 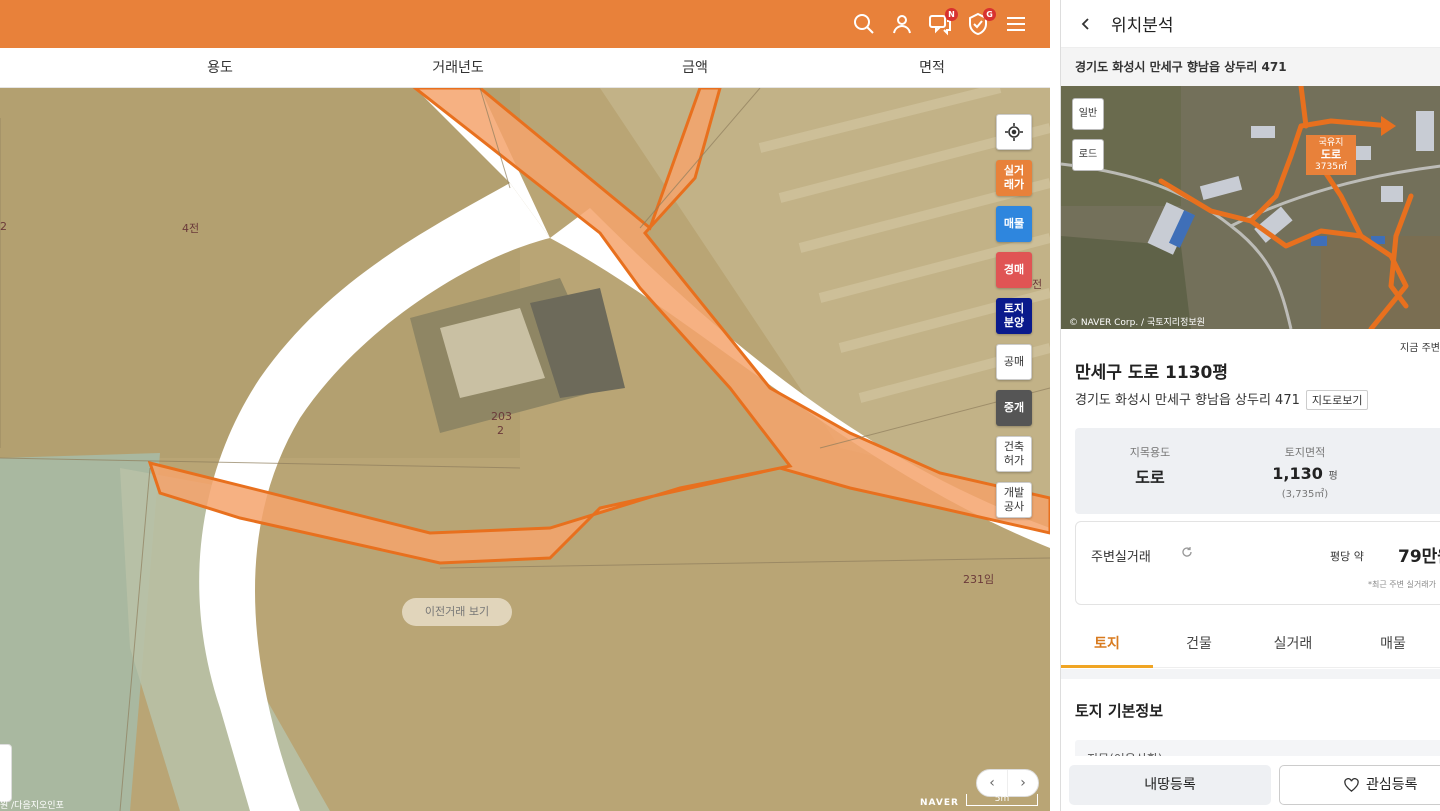 I want to click on panel-header: 위치분석, so click(x=1250, y=24).